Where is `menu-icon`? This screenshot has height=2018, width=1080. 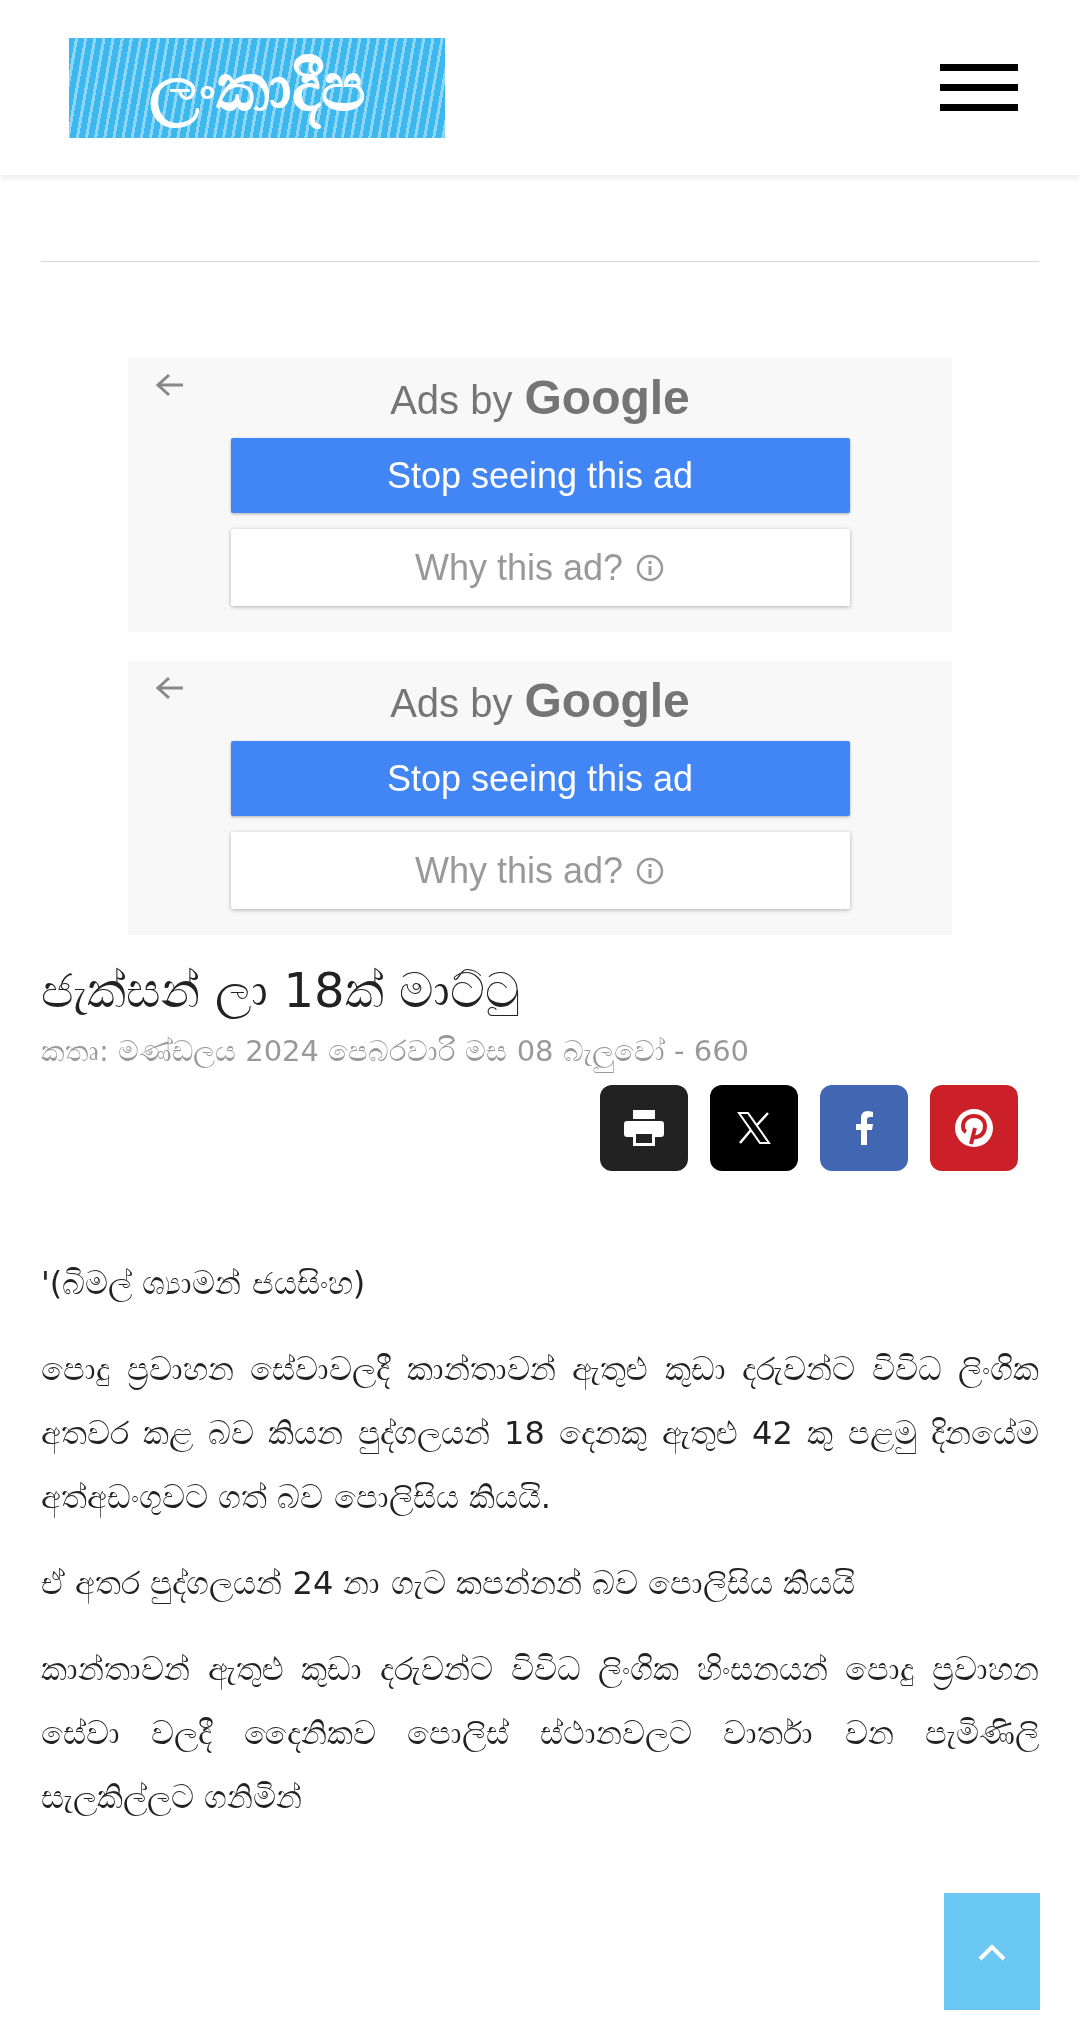
menu-icon is located at coordinates (979, 87).